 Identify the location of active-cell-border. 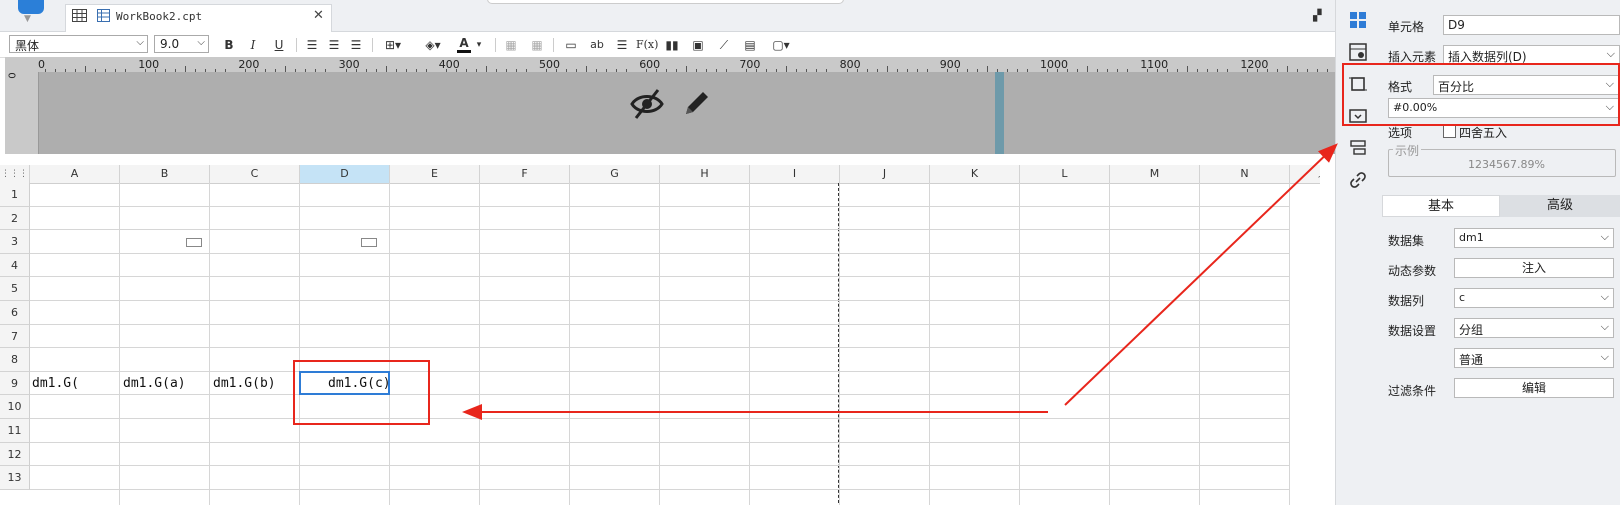
(344, 383).